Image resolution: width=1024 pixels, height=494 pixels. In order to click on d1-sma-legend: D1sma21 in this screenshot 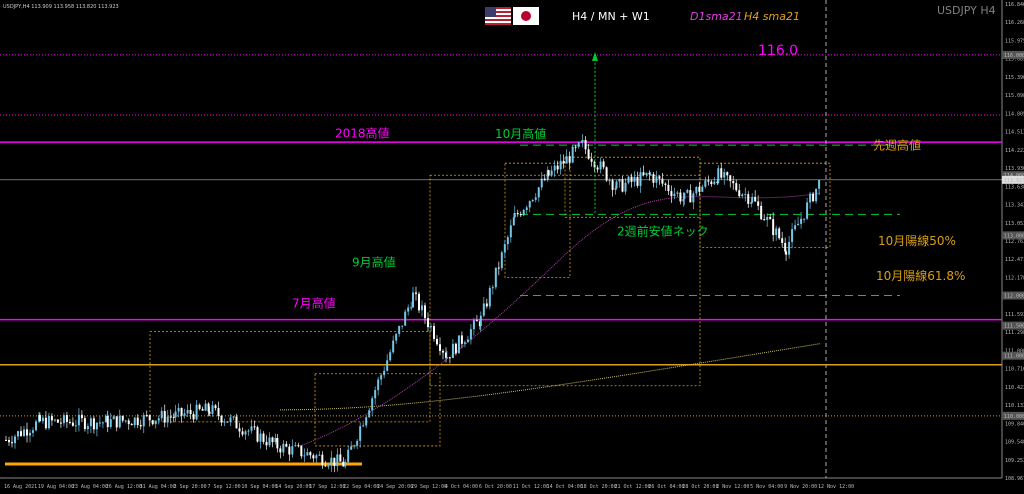, I will do `click(716, 16)`.